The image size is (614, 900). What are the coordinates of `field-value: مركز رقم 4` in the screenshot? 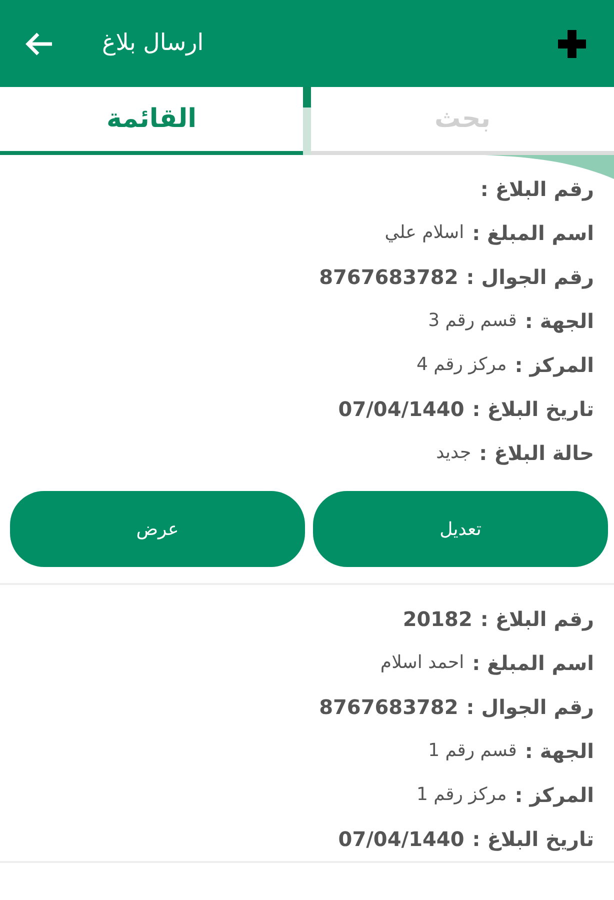 It's located at (461, 365).